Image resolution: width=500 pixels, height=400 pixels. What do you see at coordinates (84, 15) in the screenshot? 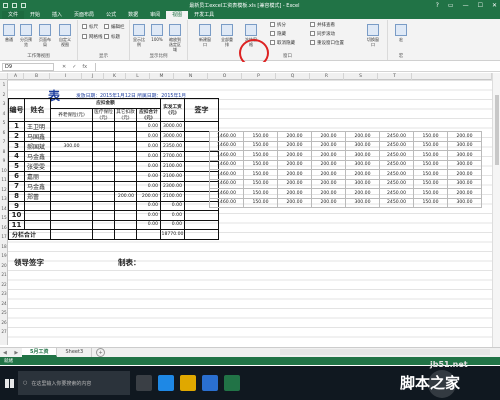
I see `tab-page-layout: 页面布局` at bounding box center [84, 15].